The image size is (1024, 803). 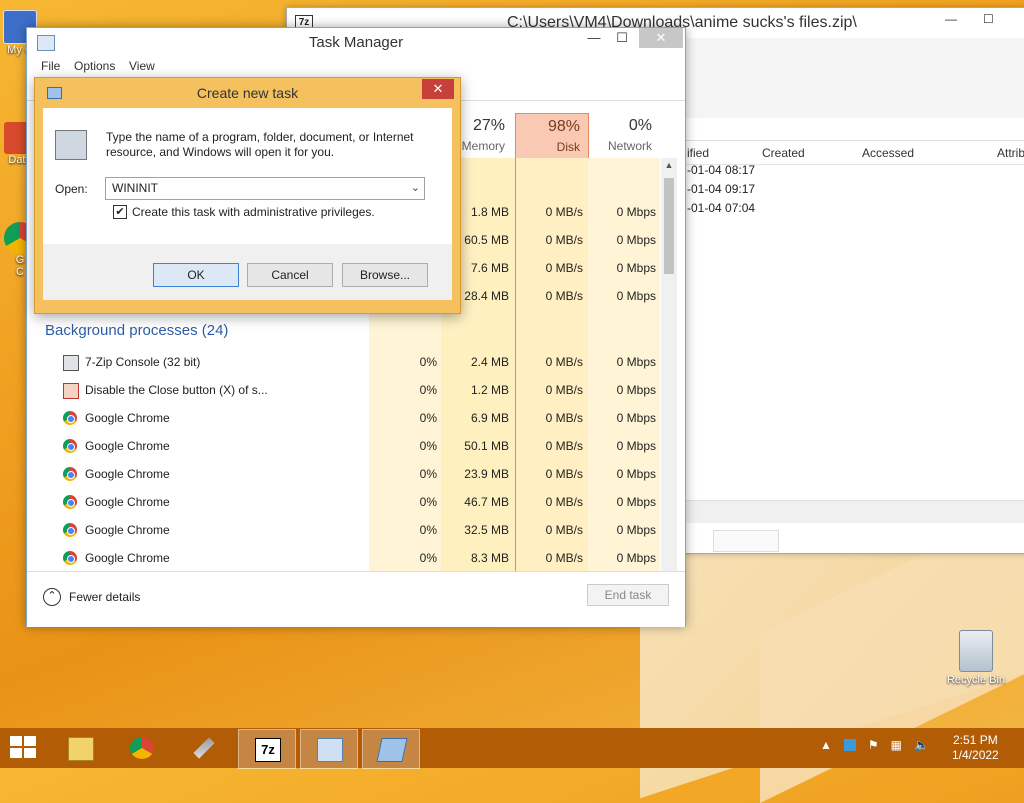 What do you see at coordinates (343, 530) in the screenshot?
I see `table-row: Google Chrome 0% 32.5 MB 0 MB/s 0 Mbps` at bounding box center [343, 530].